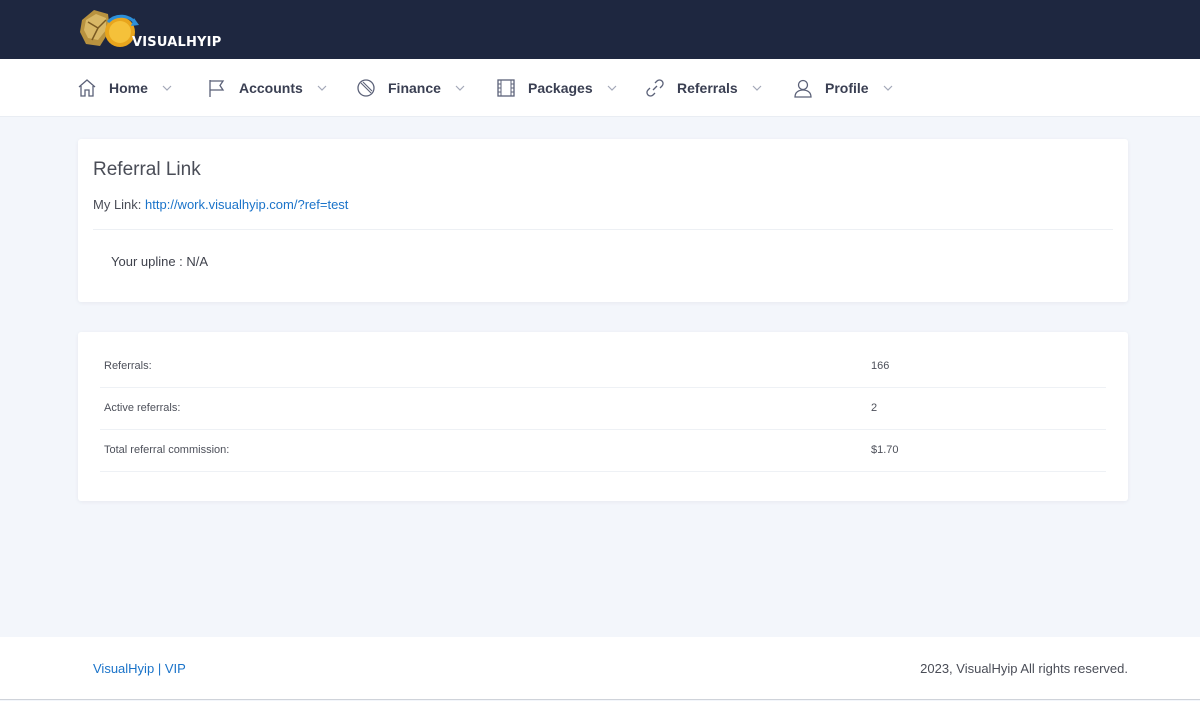 The width and height of the screenshot is (1200, 701). Describe the element at coordinates (117, 204) in the screenshot. I see `my-link-label: My Link:` at that location.